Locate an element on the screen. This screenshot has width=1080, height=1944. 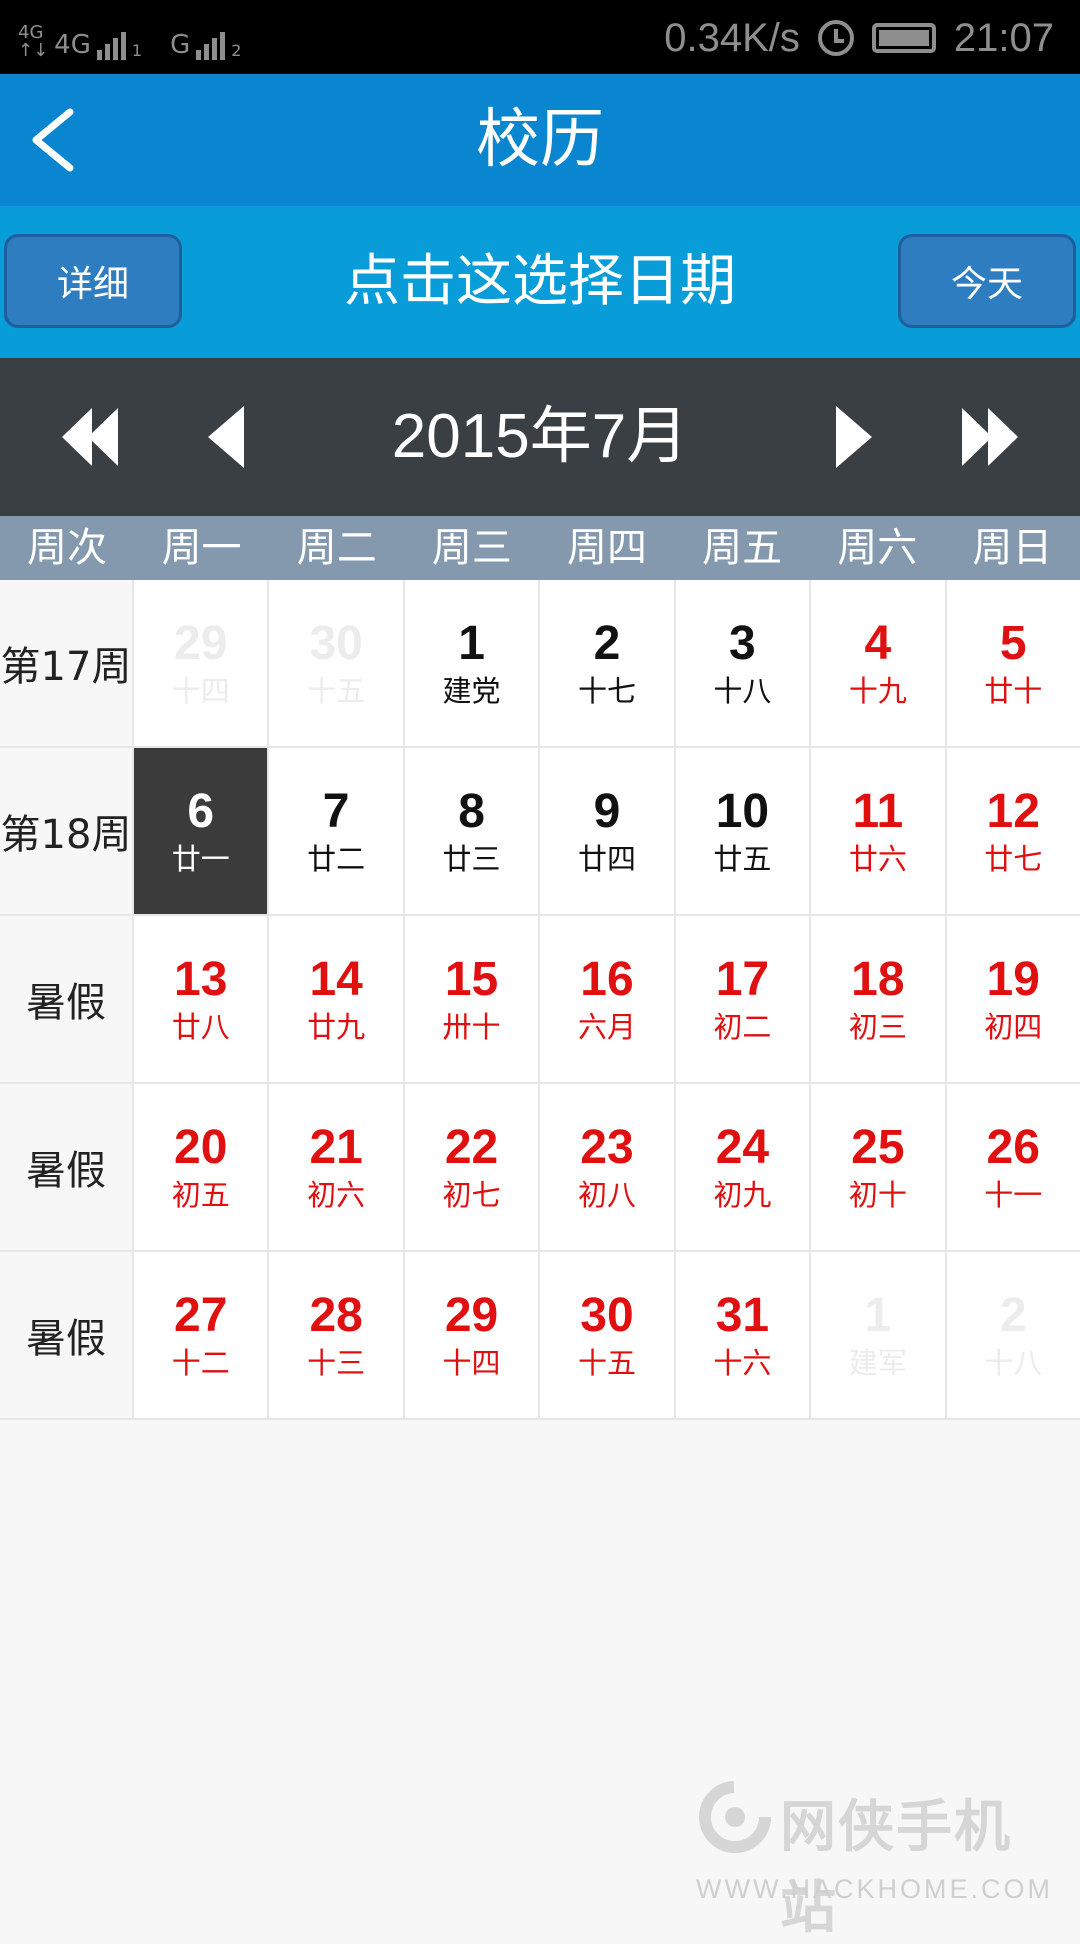
weekday-header: 周次 周一 周二 周三 周四 周五 周六 周日 is located at coordinates (540, 548).